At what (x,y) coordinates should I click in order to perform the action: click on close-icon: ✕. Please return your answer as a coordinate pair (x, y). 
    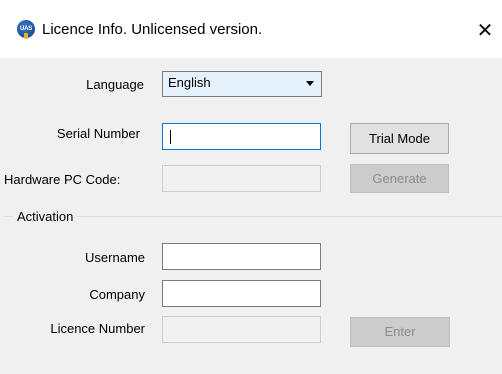
    Looking at the image, I should click on (485, 30).